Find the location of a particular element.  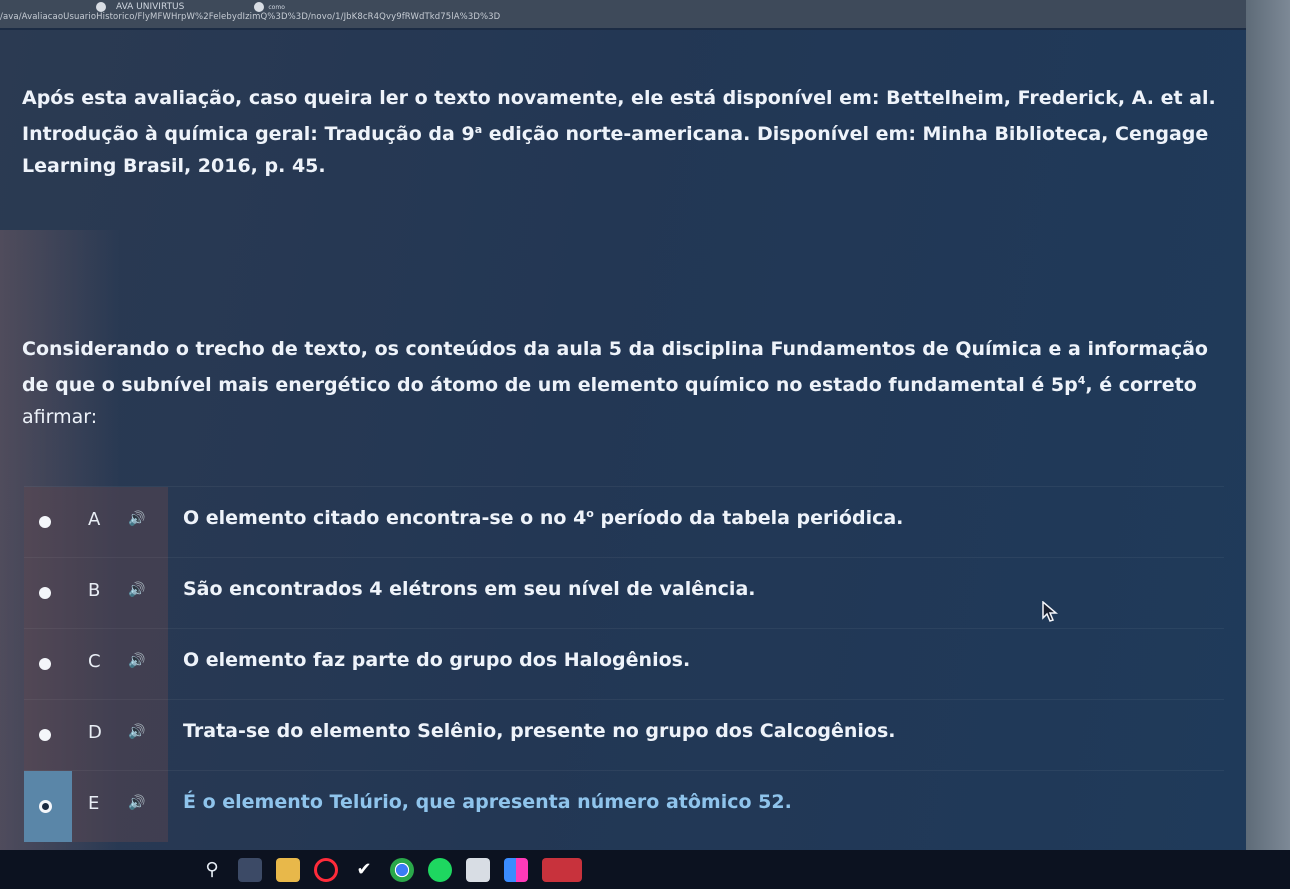

option-letter: D is located at coordinates (95, 732).